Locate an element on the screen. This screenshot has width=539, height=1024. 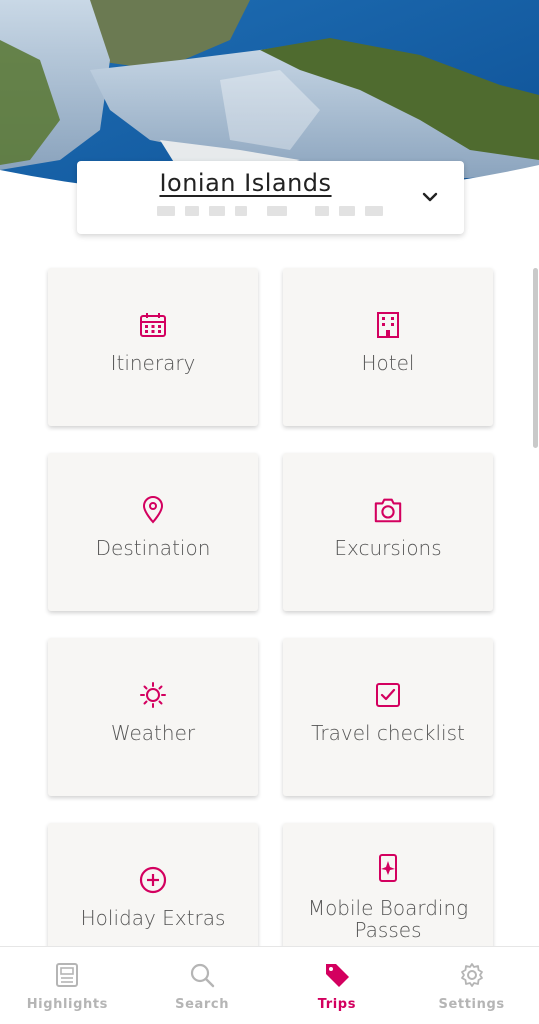
tile-travel-checklist: Travel checklist is located at coordinates (388, 717).